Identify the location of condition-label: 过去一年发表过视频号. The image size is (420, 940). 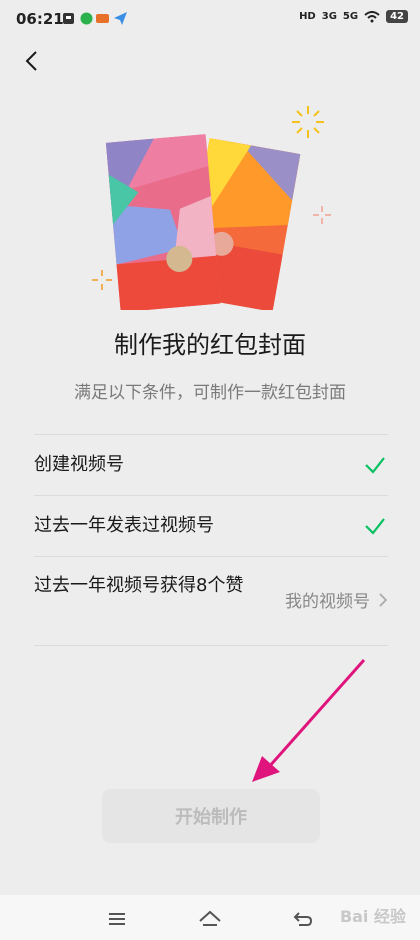
(124, 525).